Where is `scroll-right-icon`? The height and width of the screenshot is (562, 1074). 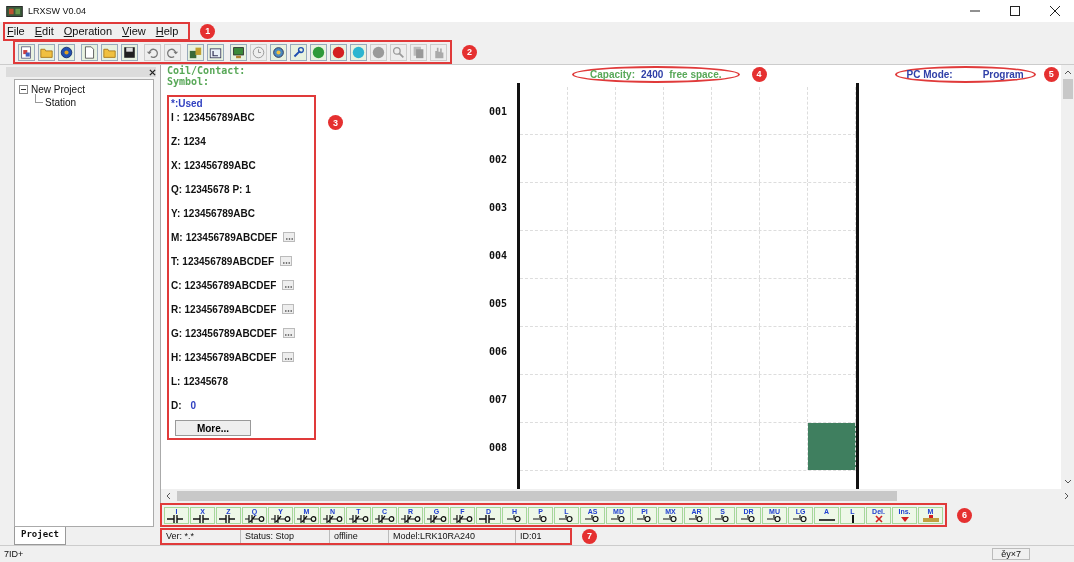 scroll-right-icon is located at coordinates (1067, 496).